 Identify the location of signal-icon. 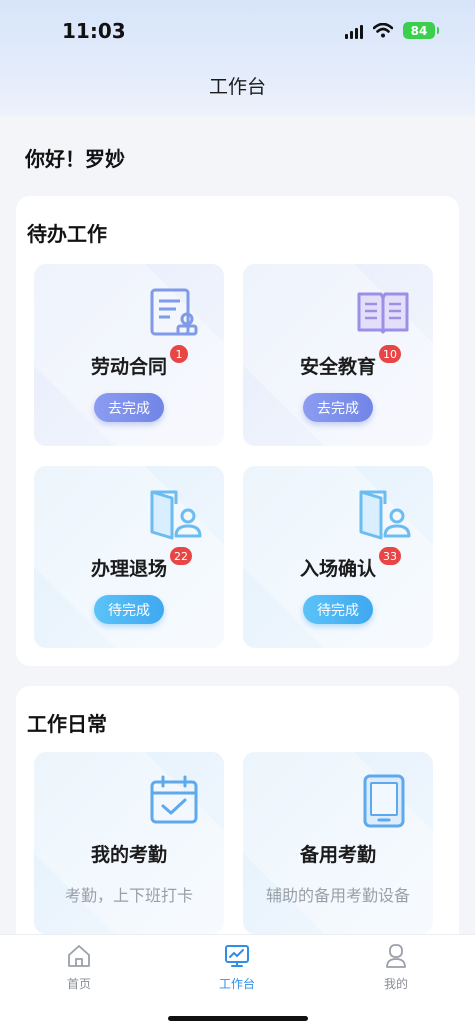
(354, 31).